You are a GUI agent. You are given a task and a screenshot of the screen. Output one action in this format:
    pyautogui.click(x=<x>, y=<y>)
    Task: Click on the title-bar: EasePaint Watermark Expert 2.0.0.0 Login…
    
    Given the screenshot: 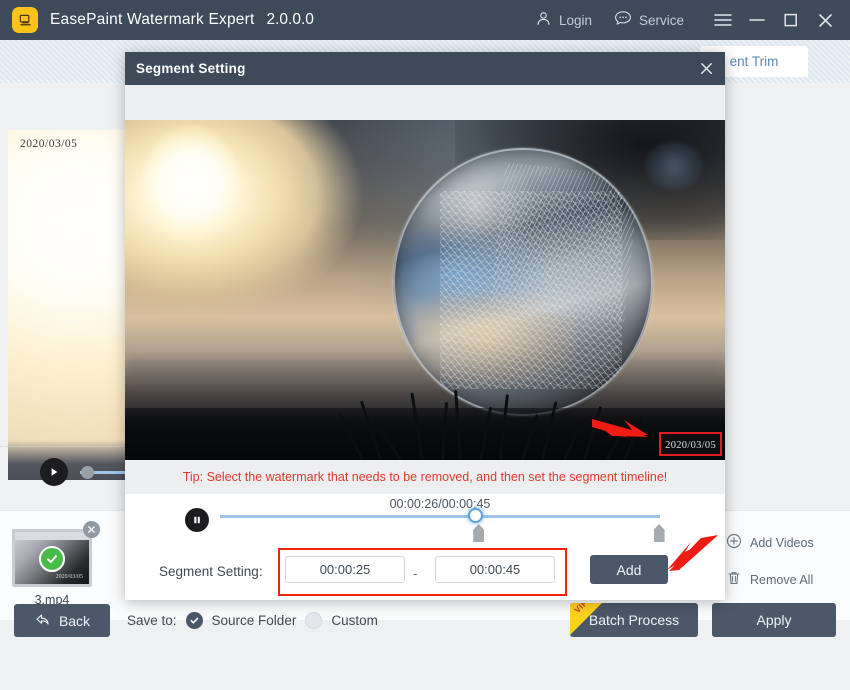 What is the action you would take?
    pyautogui.click(x=425, y=20)
    